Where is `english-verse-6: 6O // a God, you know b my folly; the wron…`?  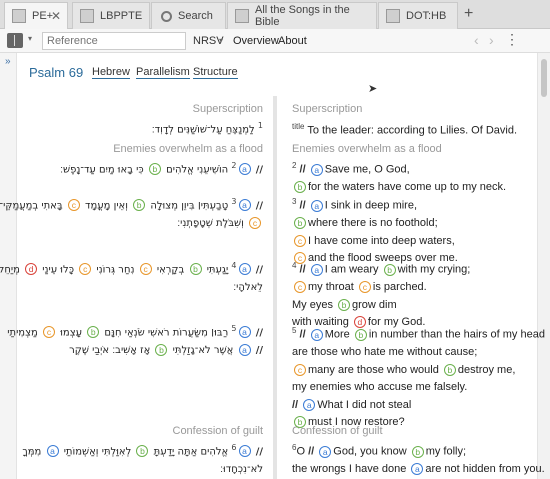 english-verse-6: 6O // a God, you know b my folly; the wron… is located at coordinates (418, 459).